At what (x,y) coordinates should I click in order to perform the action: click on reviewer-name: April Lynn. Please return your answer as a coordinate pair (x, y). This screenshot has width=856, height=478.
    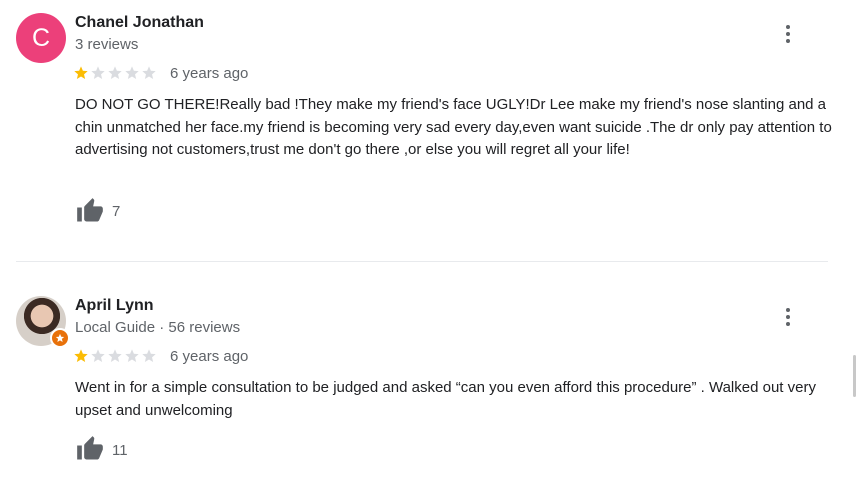
    Looking at the image, I should click on (114, 306).